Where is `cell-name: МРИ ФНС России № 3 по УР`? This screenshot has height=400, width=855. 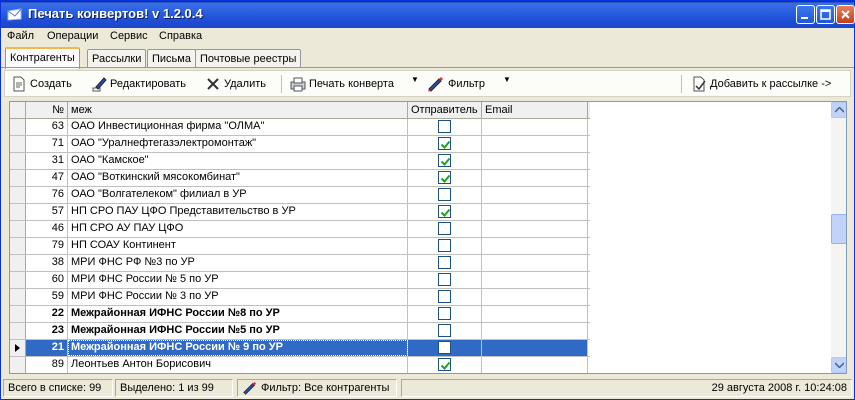
cell-name: МРИ ФНС России № 3 по УР is located at coordinates (238, 297).